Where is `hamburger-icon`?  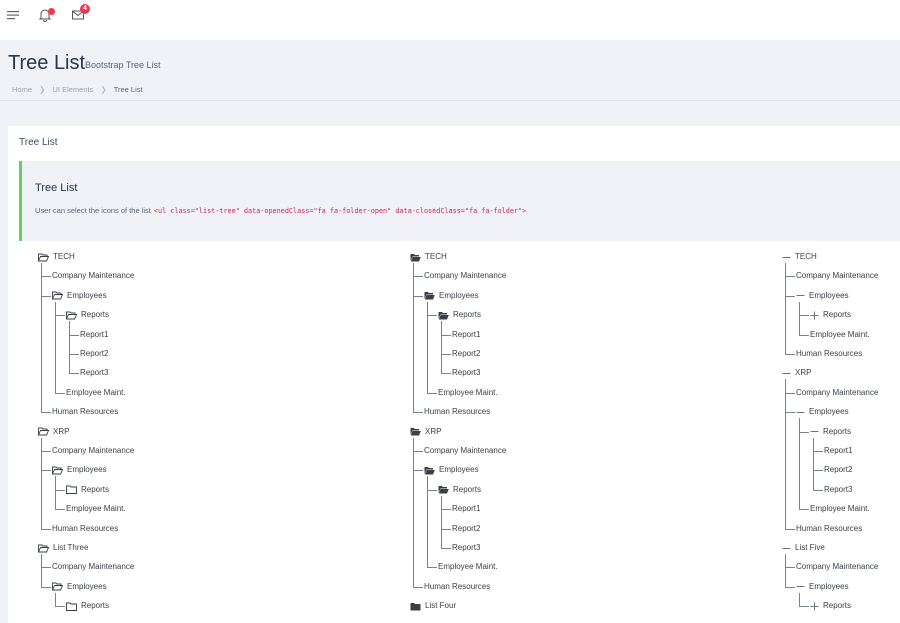
hamburger-icon is located at coordinates (15, 17).